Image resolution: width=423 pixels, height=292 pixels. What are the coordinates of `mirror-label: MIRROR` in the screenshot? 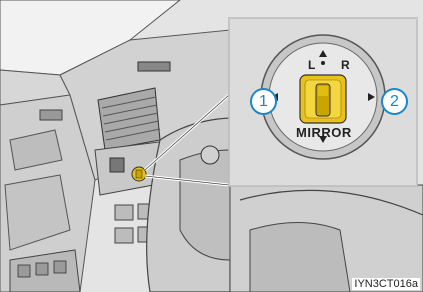 It's located at (324, 132).